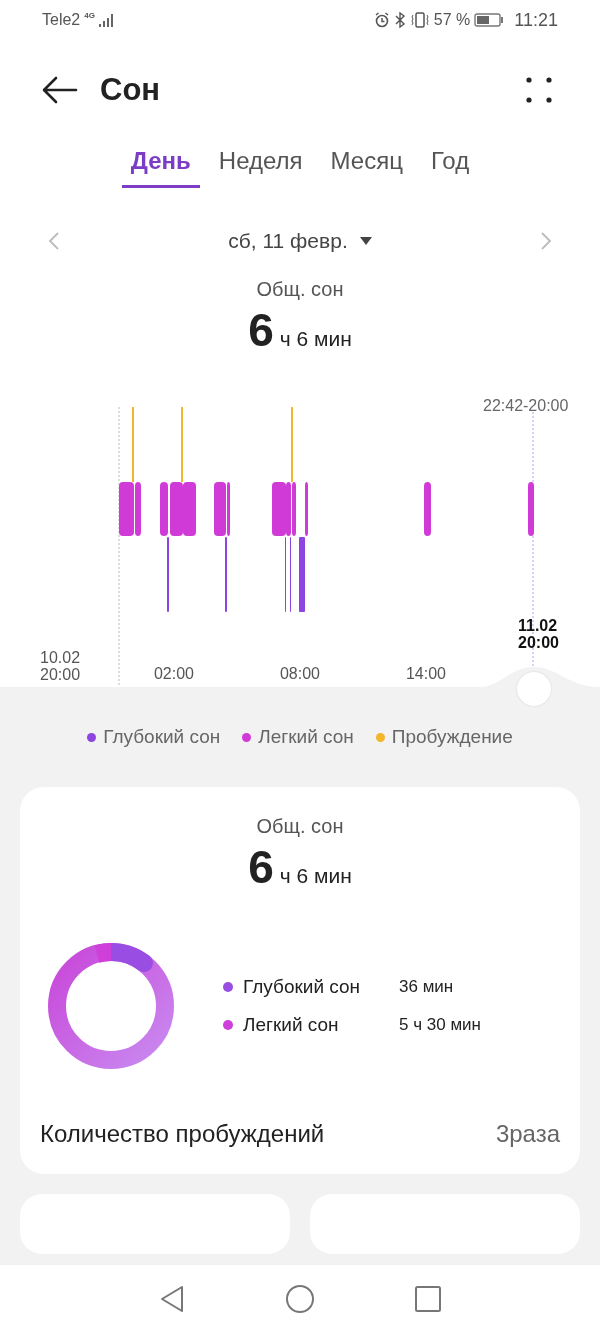  Describe the element at coordinates (426, 987) in the screenshot. I see `stage-duration: 36 мин` at that location.